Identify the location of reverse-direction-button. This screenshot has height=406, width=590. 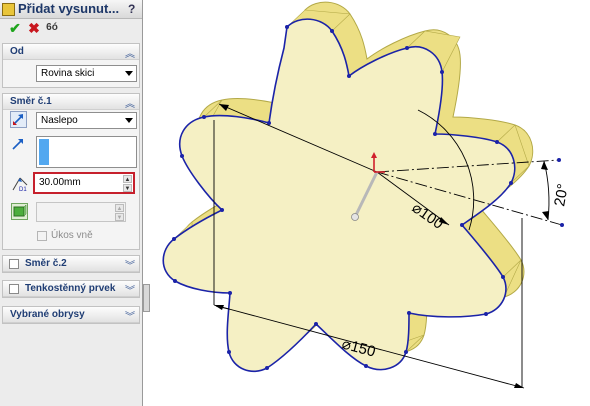
(18, 119).